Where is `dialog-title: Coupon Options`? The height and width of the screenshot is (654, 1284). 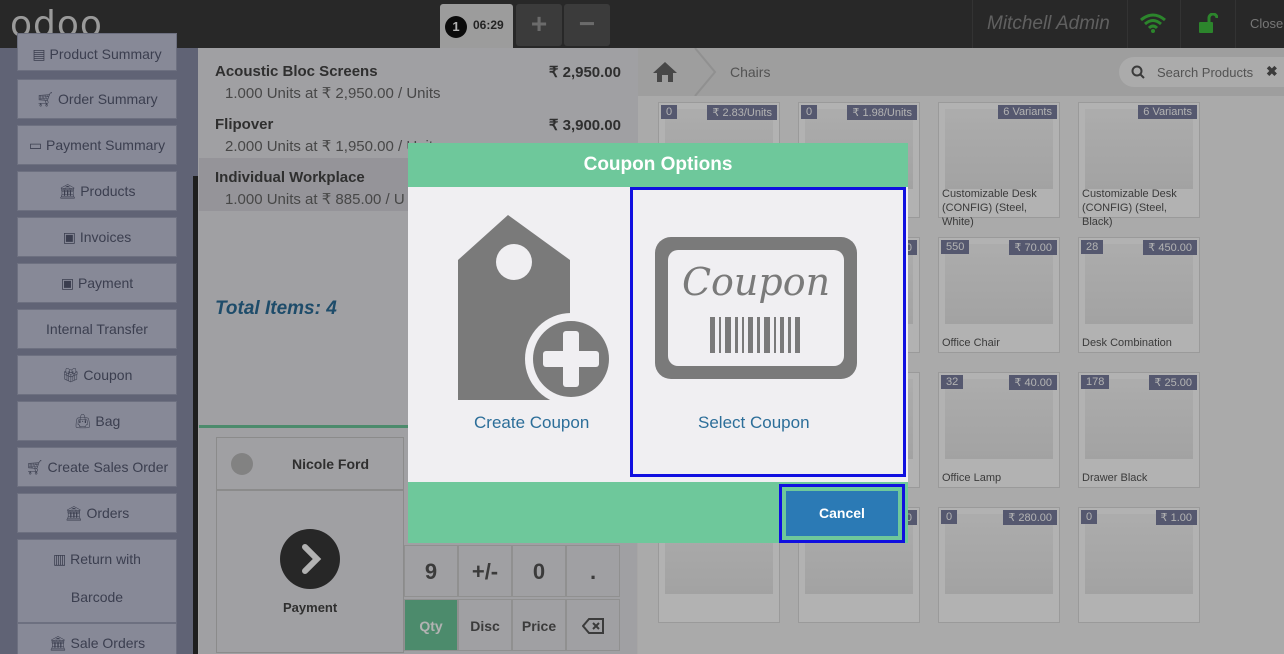 dialog-title: Coupon Options is located at coordinates (658, 165).